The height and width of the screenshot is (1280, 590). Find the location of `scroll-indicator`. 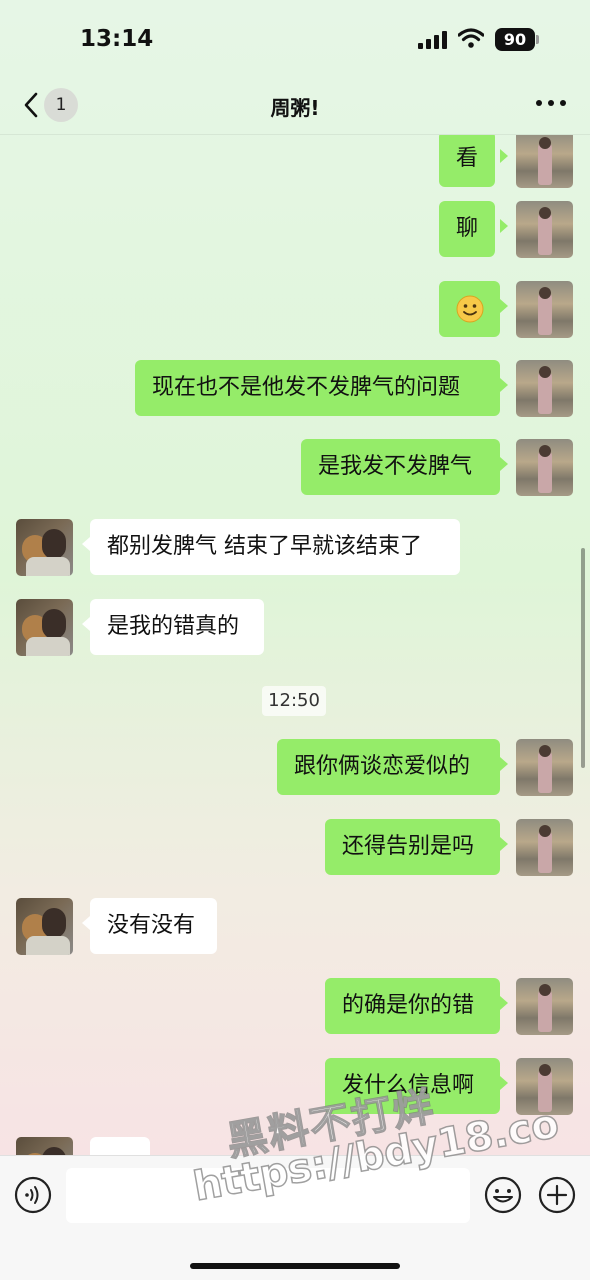

scroll-indicator is located at coordinates (583, 658).